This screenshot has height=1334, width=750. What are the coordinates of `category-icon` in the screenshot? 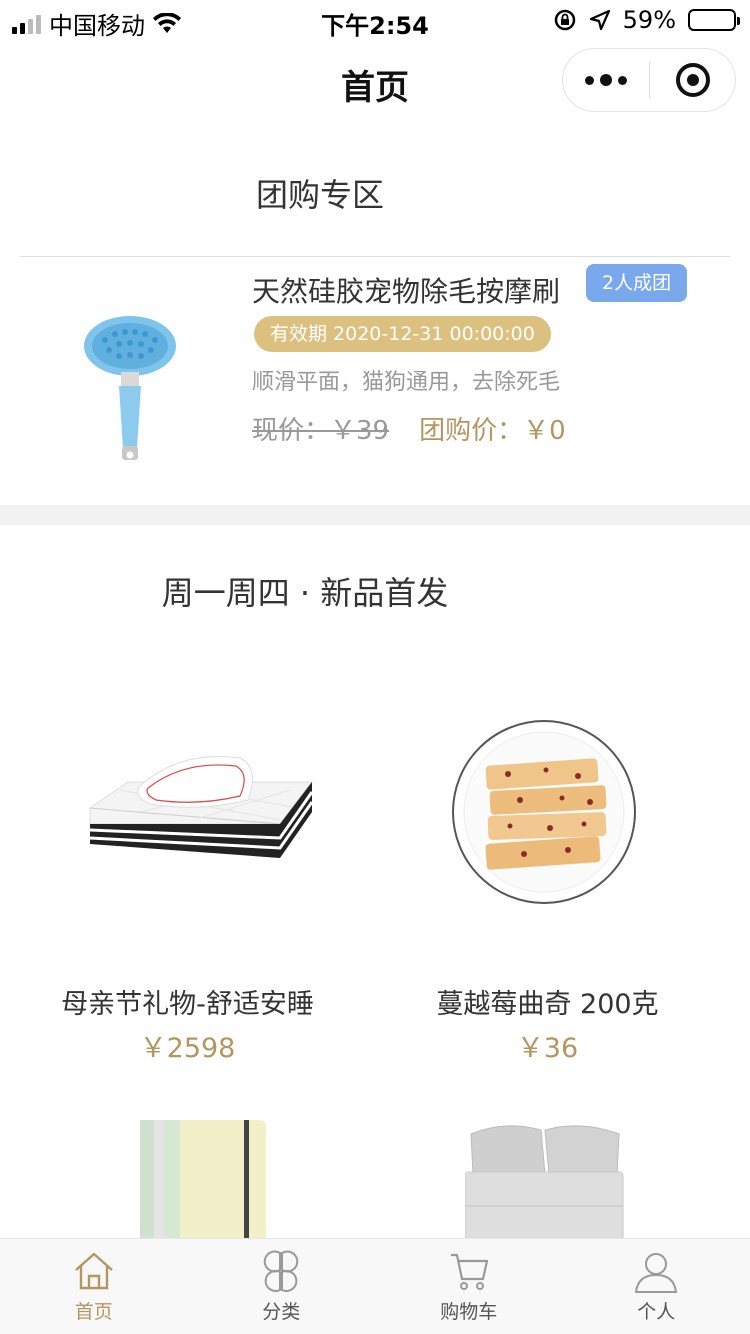 It's located at (281, 1271).